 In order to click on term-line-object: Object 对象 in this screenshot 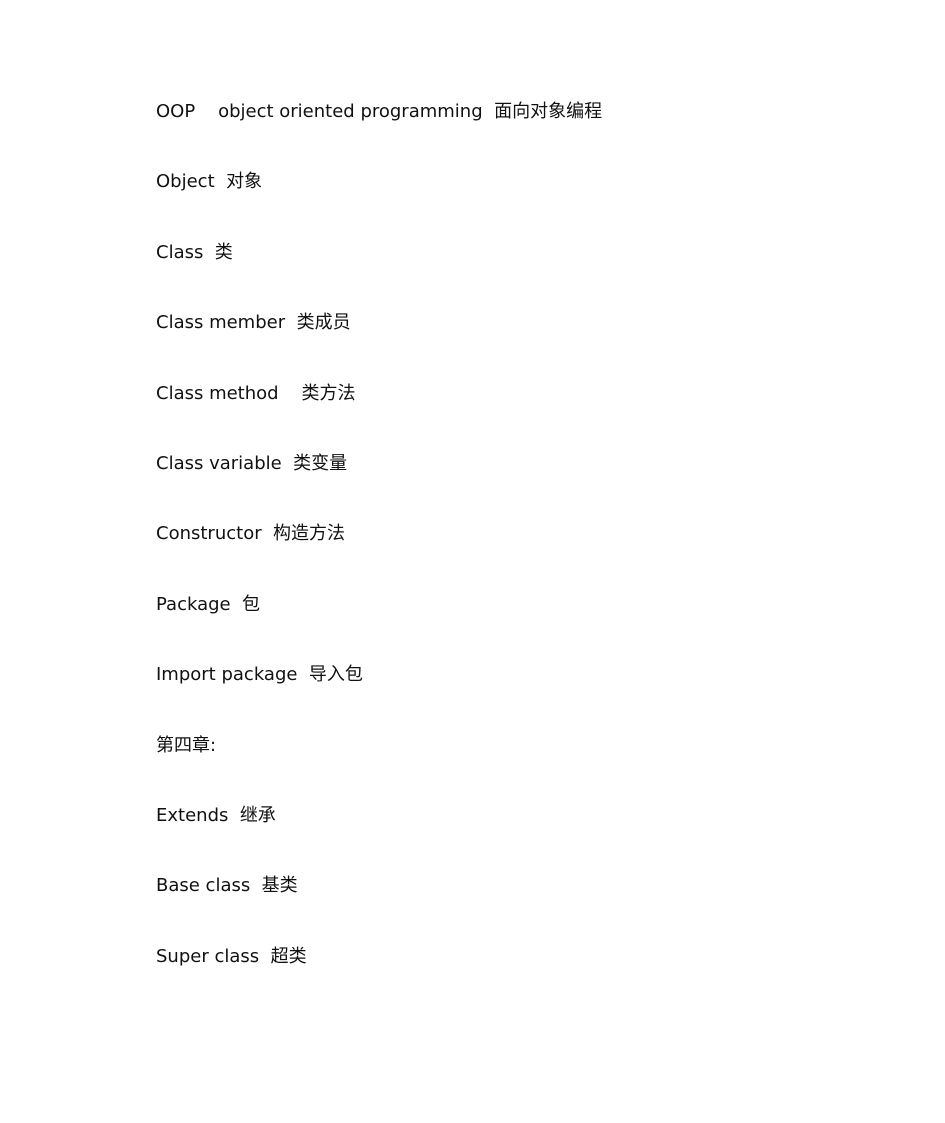, I will do `click(209, 182)`.